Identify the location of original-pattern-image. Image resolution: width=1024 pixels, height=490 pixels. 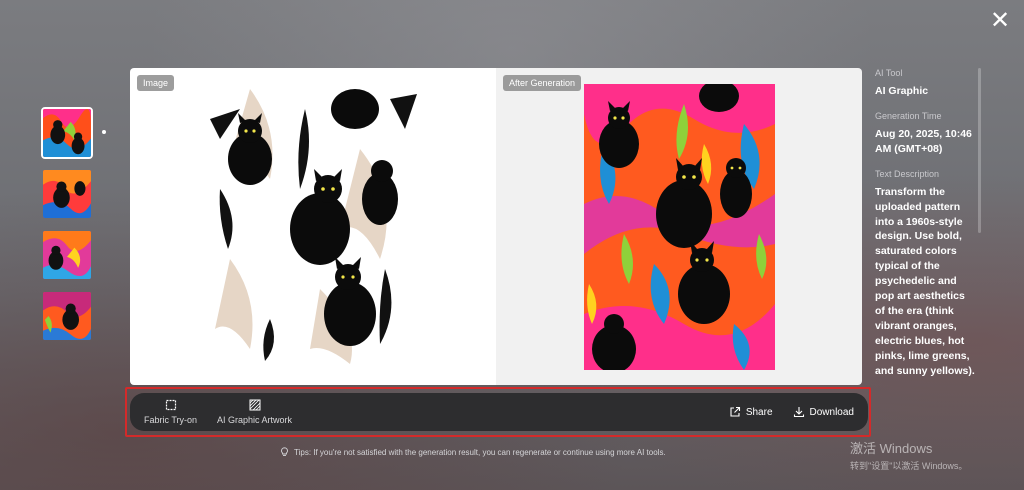
(313, 226).